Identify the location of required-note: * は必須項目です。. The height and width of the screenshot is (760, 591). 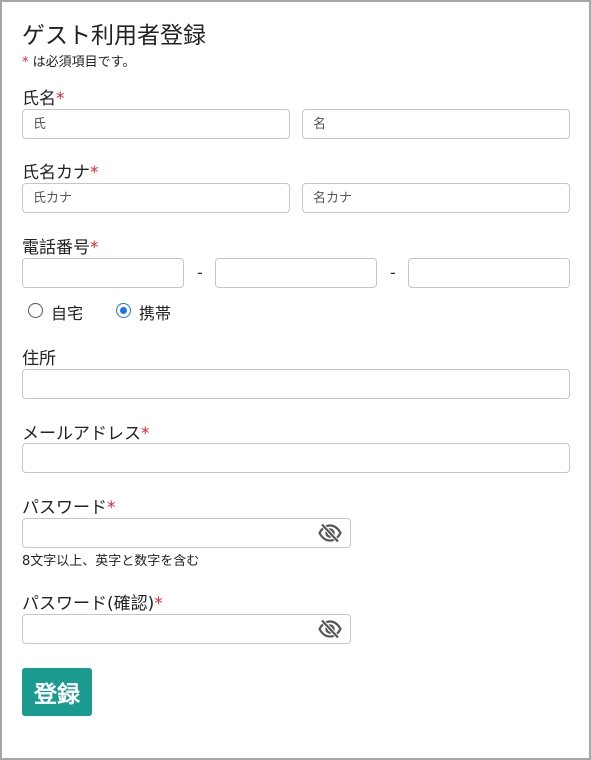
(78, 60).